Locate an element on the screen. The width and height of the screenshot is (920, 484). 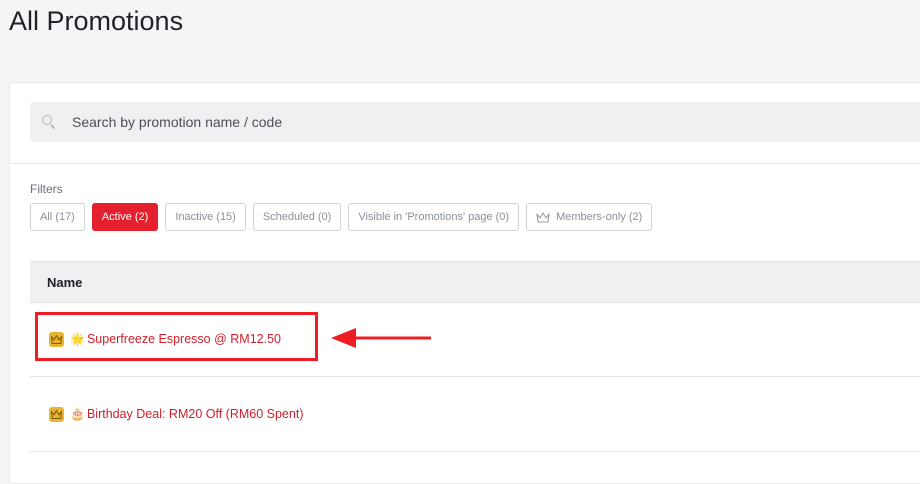
column-header-name: Name is located at coordinates (64, 282).